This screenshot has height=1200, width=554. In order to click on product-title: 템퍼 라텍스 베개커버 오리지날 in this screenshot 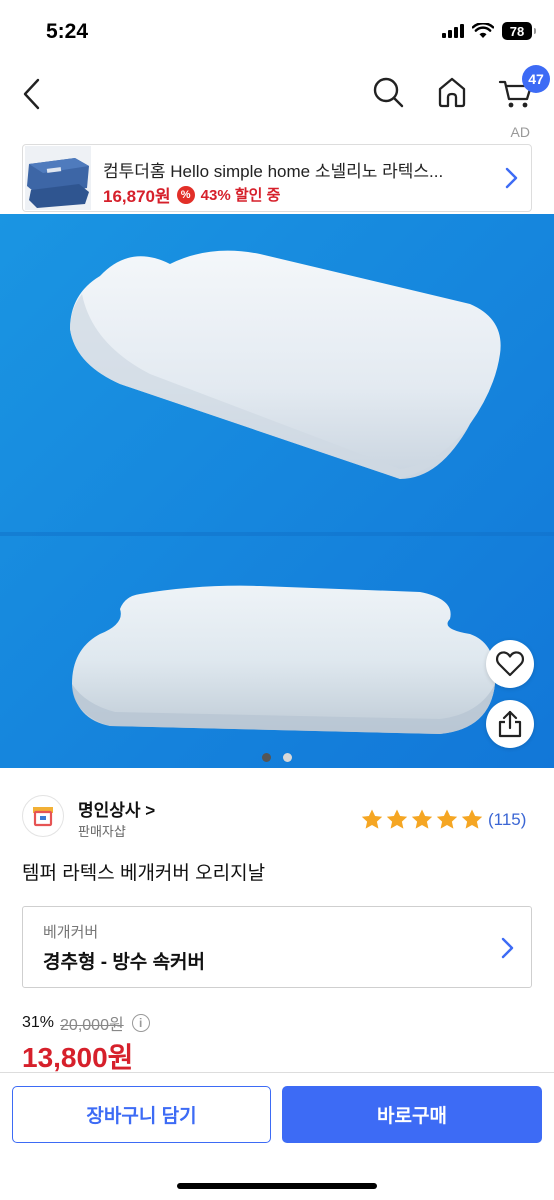, I will do `click(144, 873)`.